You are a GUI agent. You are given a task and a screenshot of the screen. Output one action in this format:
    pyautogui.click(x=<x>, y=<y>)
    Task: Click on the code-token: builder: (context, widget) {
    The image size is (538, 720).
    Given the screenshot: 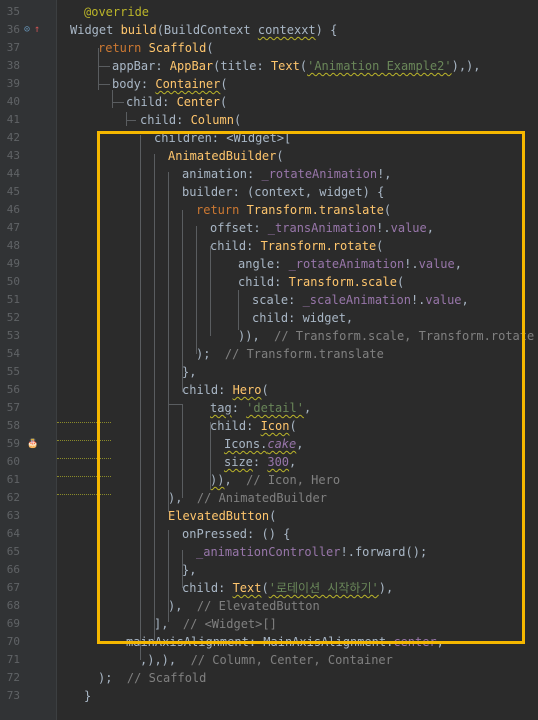 What is the action you would take?
    pyautogui.click(x=283, y=192)
    